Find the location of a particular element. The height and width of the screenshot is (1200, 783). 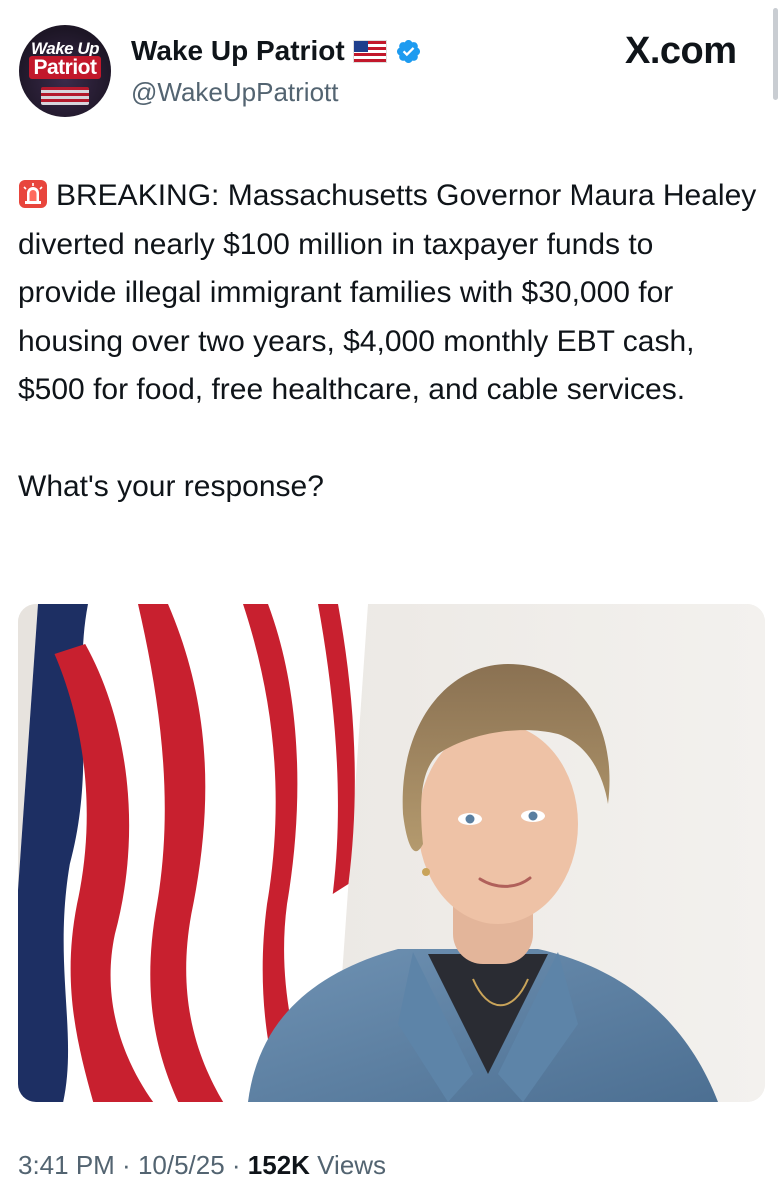

avatar: Wake Up Patriot is located at coordinates (65, 71).